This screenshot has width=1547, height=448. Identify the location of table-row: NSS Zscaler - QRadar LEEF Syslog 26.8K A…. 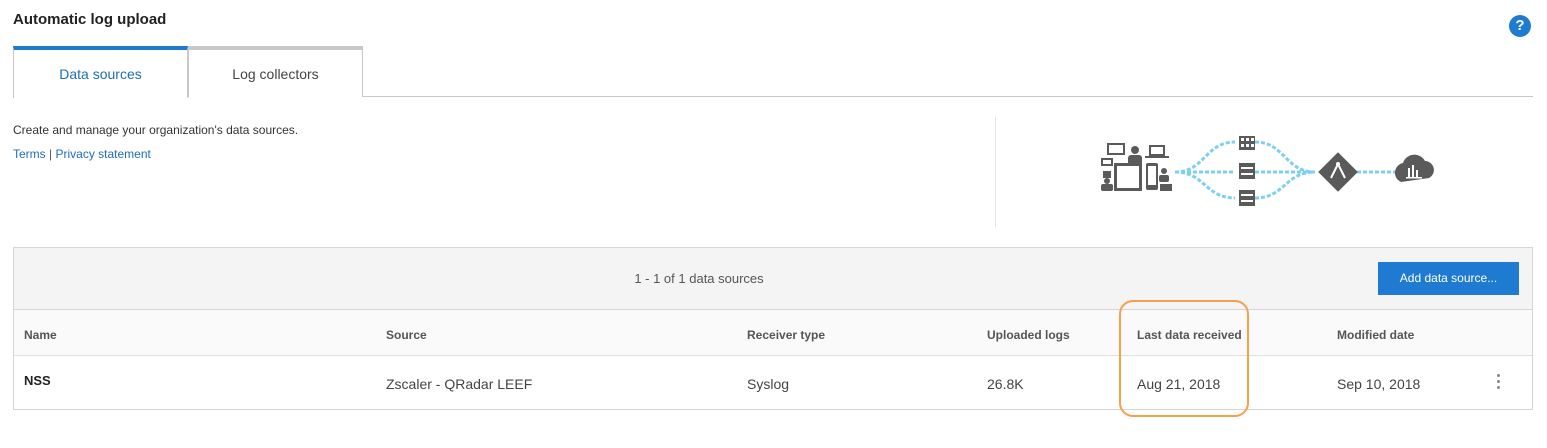
(773, 382).